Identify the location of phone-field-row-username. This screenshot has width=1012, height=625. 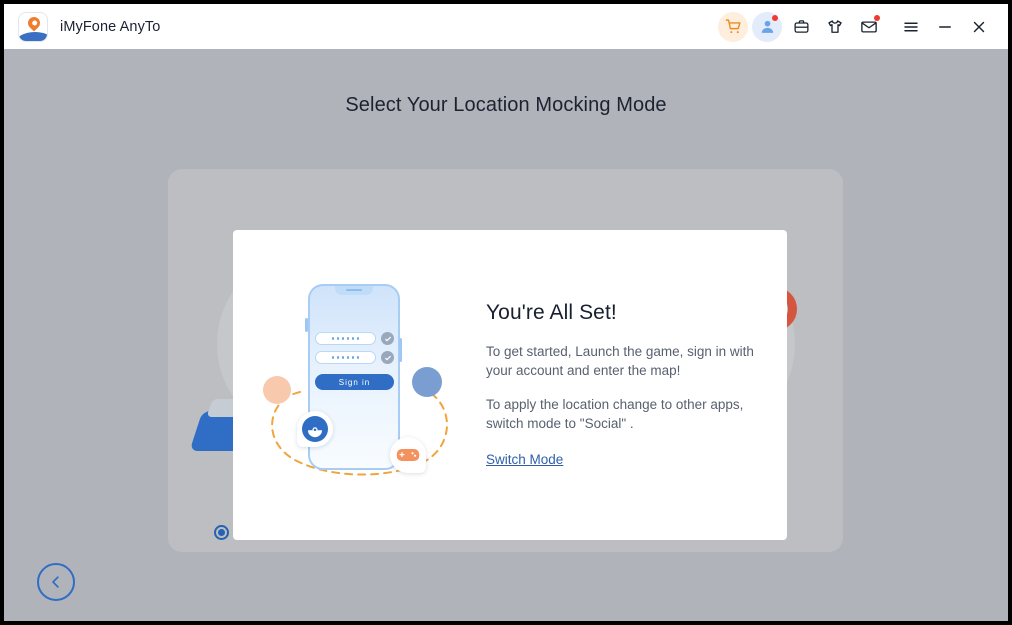
(354, 338).